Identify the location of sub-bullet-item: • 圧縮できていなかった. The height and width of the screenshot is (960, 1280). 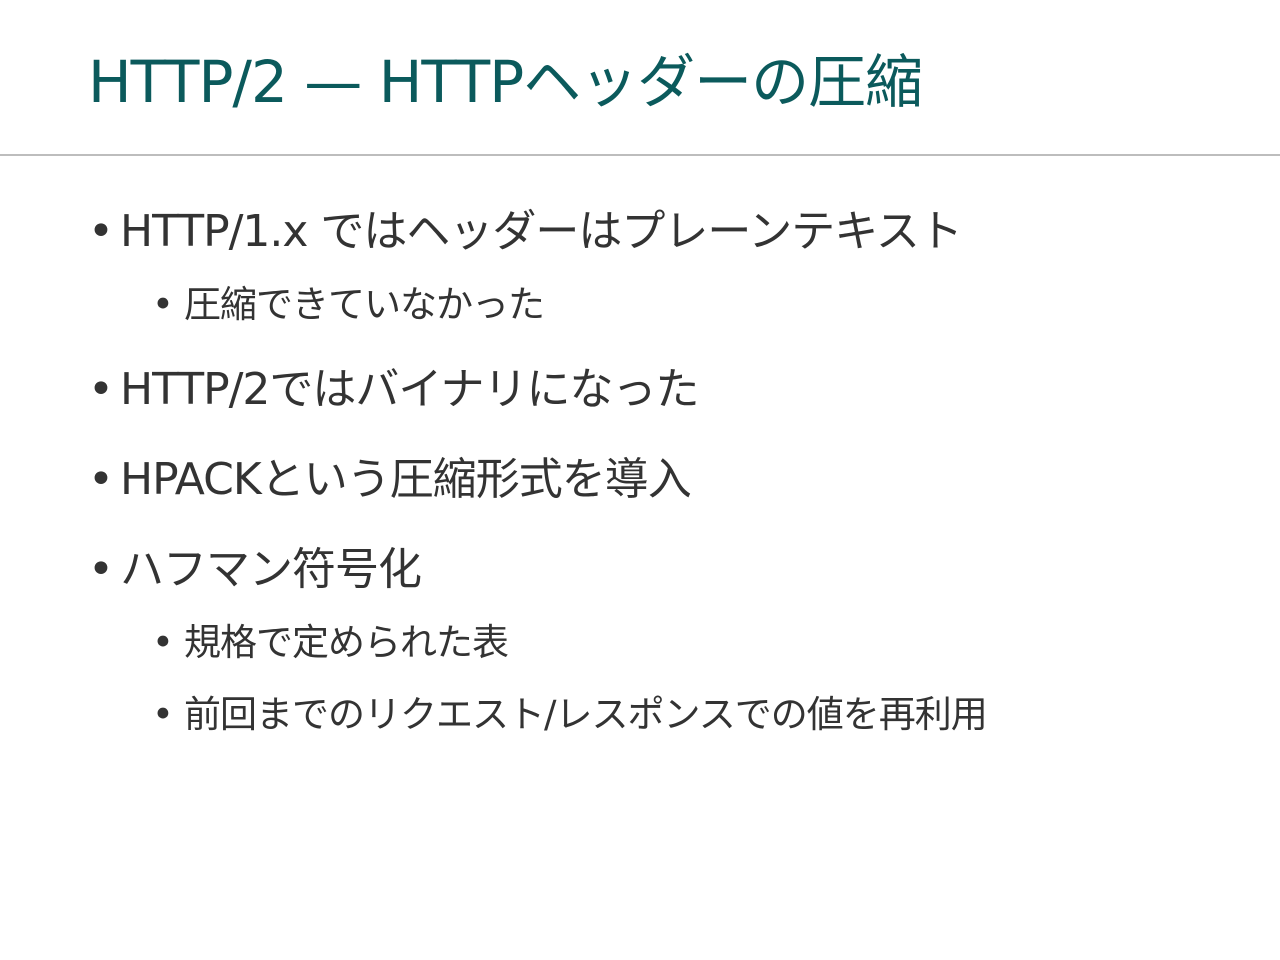
(348, 305).